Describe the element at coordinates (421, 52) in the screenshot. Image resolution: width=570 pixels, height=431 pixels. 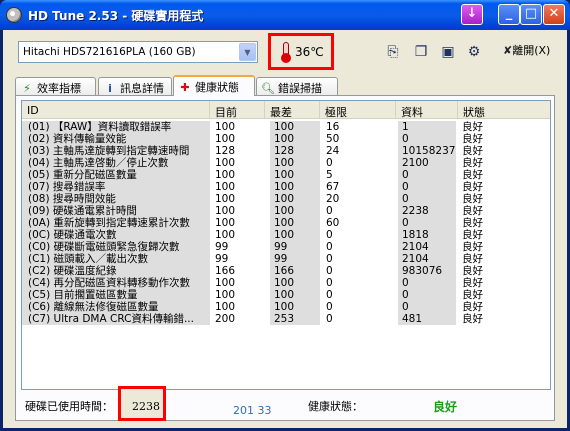
I see `copy-screenshot-icon: ❐` at that location.